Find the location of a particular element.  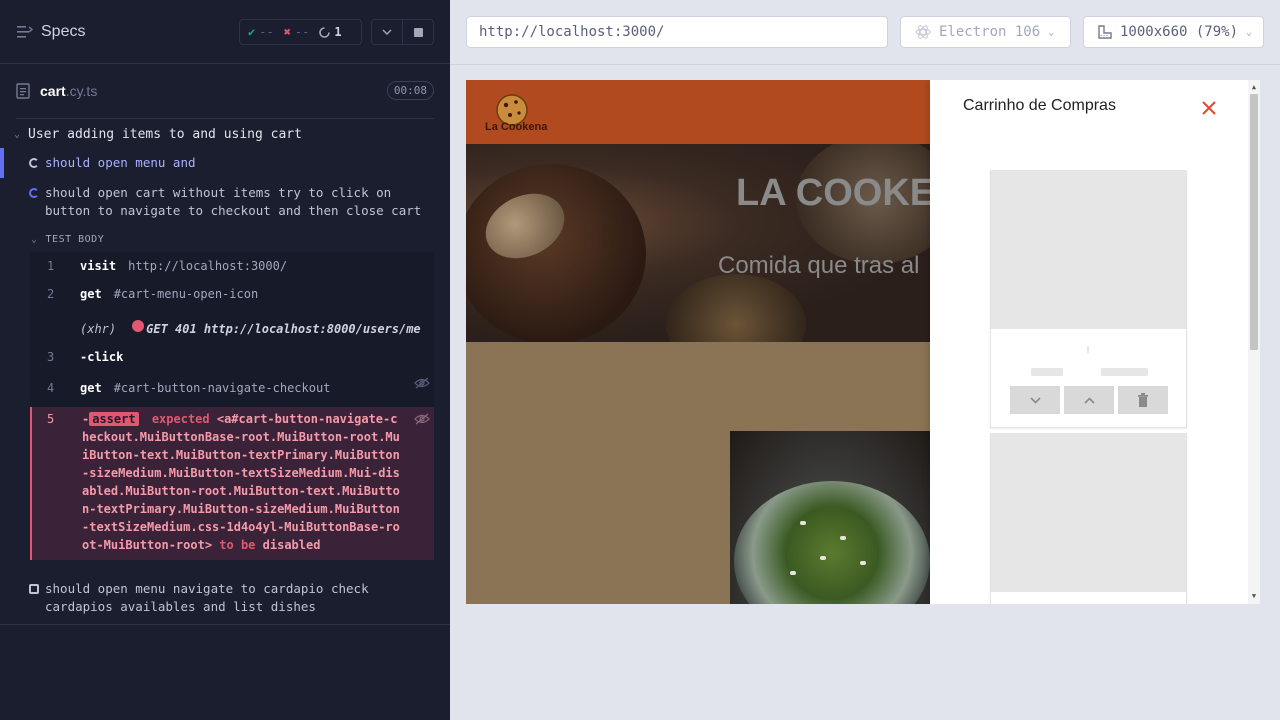

stop-icon is located at coordinates (418, 32).